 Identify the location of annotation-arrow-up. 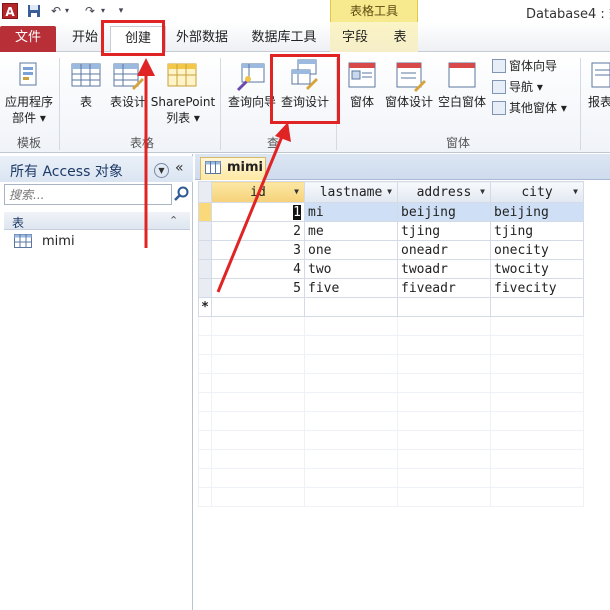
(146, 153).